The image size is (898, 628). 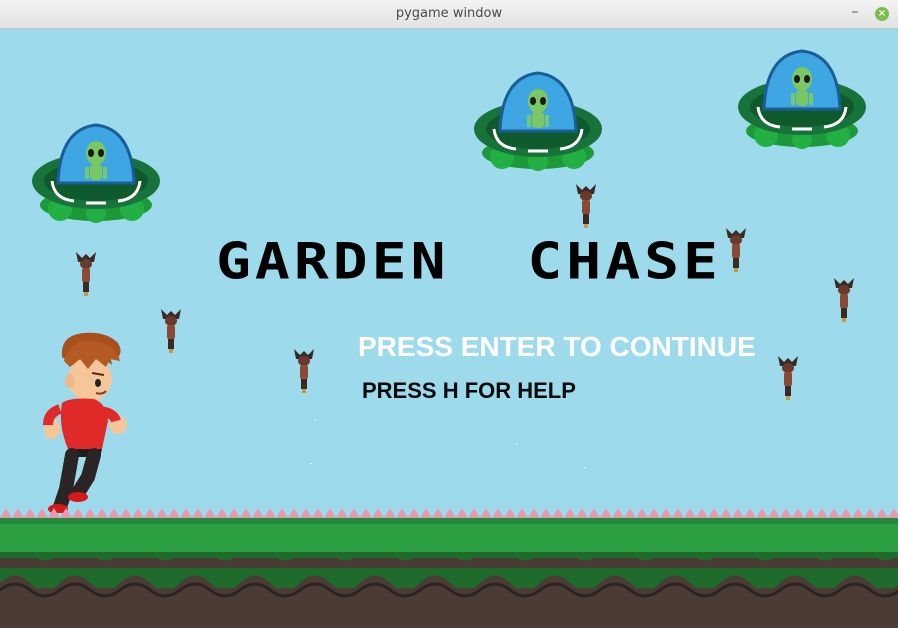 I want to click on window-title: pygame window, so click(x=449, y=13).